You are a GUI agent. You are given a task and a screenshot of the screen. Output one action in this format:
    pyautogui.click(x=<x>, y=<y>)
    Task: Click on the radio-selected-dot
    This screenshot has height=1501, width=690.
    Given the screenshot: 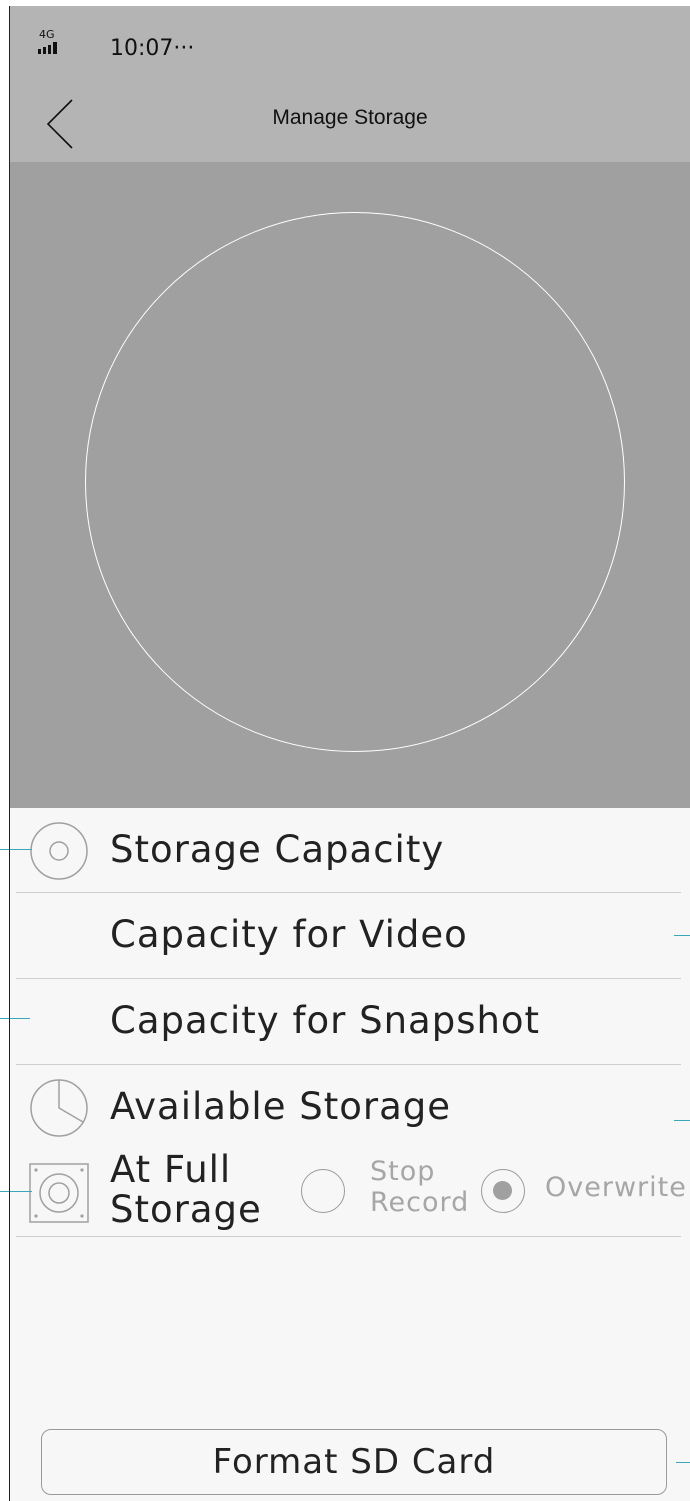 What is the action you would take?
    pyautogui.click(x=502, y=1190)
    